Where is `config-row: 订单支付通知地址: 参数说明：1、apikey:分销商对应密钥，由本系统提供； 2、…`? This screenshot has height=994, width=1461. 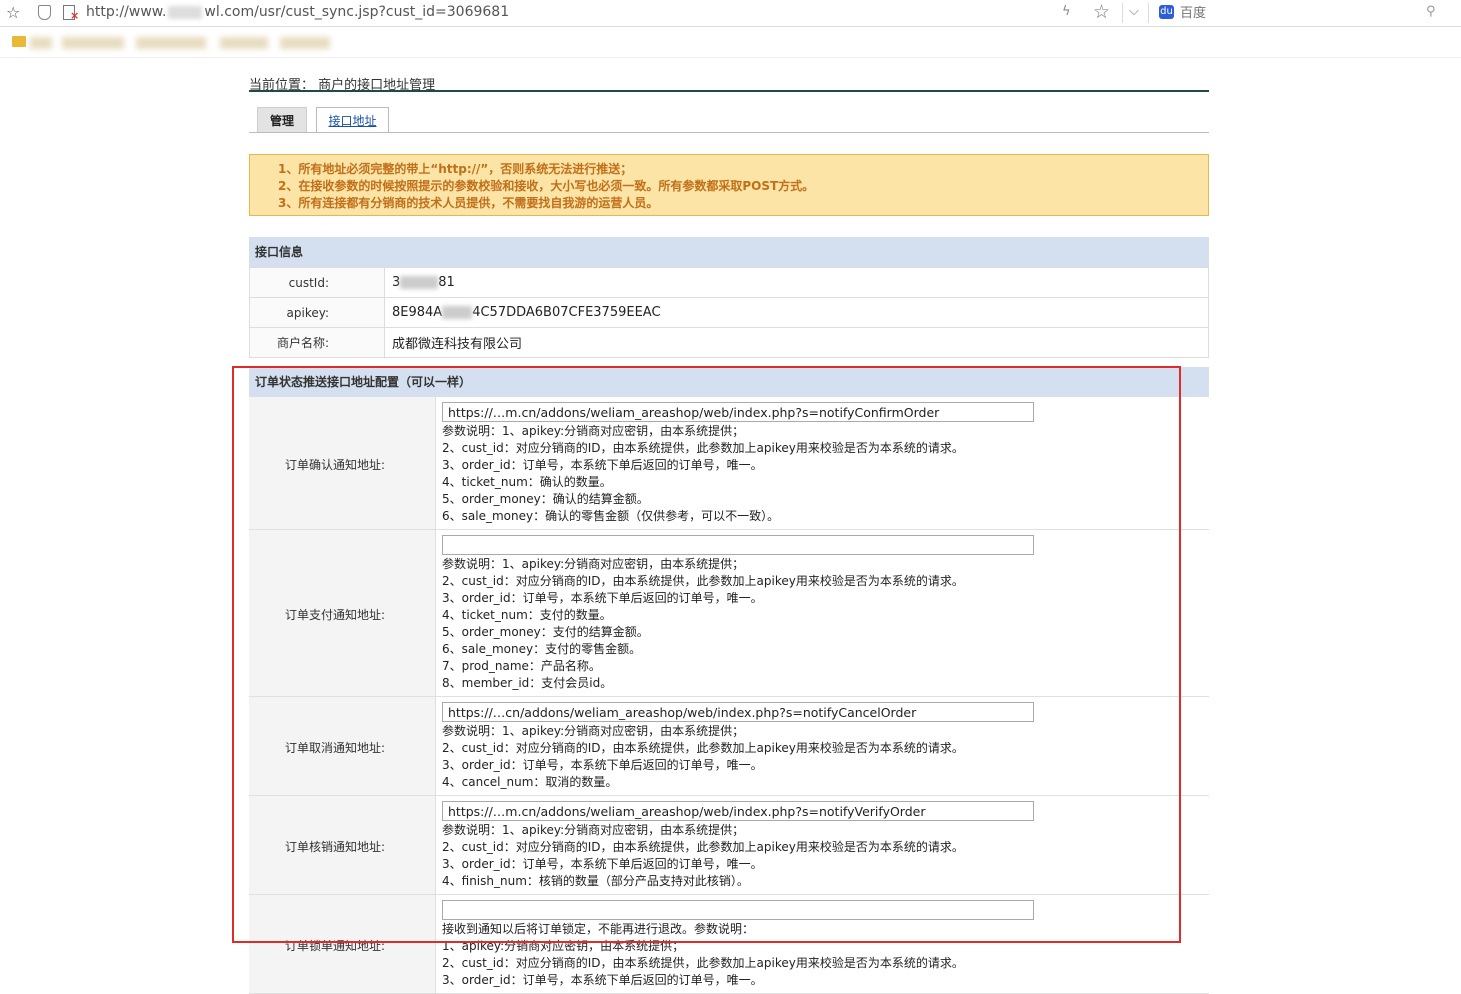
config-row: 订单支付通知地址: 参数说明：1、apikey:分销商对应密钥，由本系统提供； 2、… is located at coordinates (729, 613).